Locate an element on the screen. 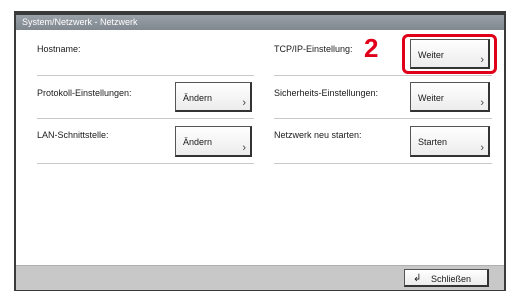 This screenshot has height=291, width=518. step-number: 2 is located at coordinates (371, 48).